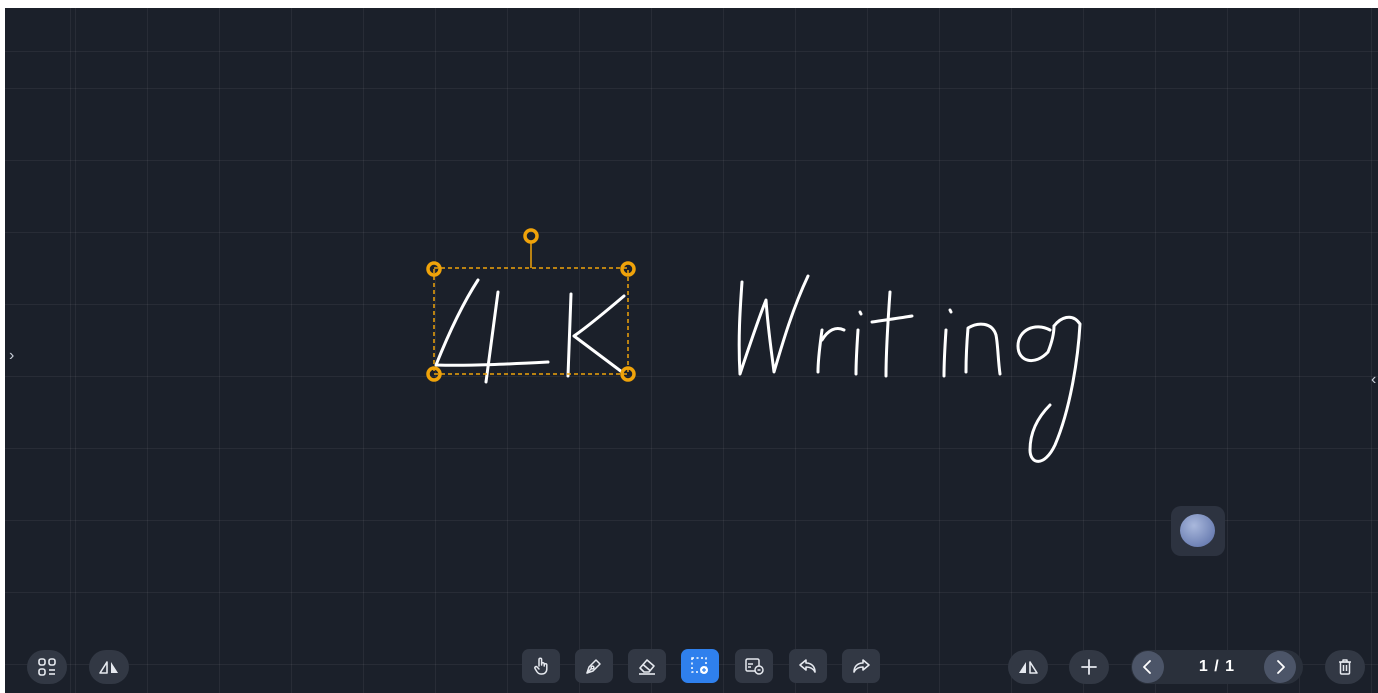 Image resolution: width=1378 pixels, height=693 pixels. Describe the element at coordinates (531, 321) in the screenshot. I see `selection-border` at that location.